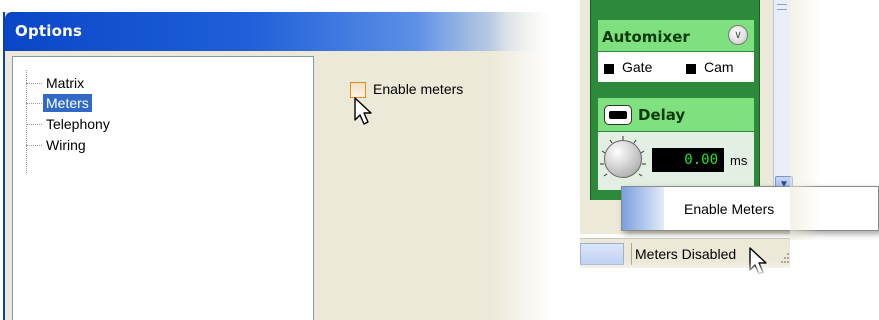 The width and height of the screenshot is (879, 320). Describe the element at coordinates (278, 31) in the screenshot. I see `options-title-bar: Options` at that location.